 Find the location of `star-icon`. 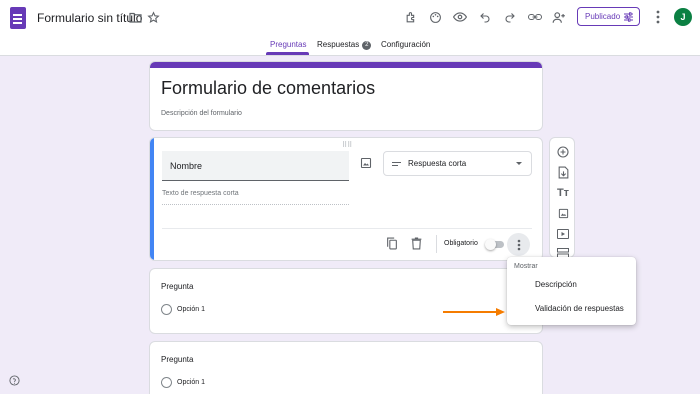

star-icon is located at coordinates (153, 17).